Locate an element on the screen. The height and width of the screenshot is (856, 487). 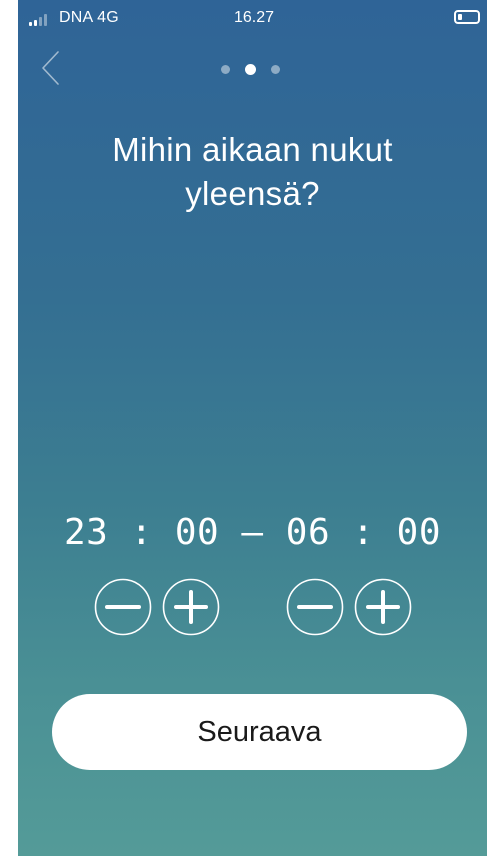
sleep-time-range: 23 : 00 — 06 : 00 is located at coordinates (252, 532).